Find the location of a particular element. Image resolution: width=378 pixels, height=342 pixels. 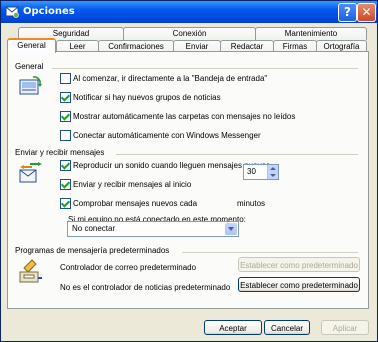

group-title-send-receive: Enviar y recibir mensajes is located at coordinates (60, 152).